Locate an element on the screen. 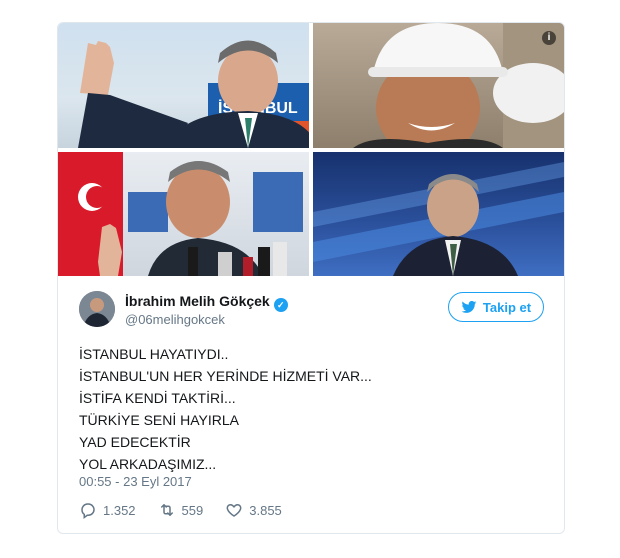  reply-icon is located at coordinates (88, 511).